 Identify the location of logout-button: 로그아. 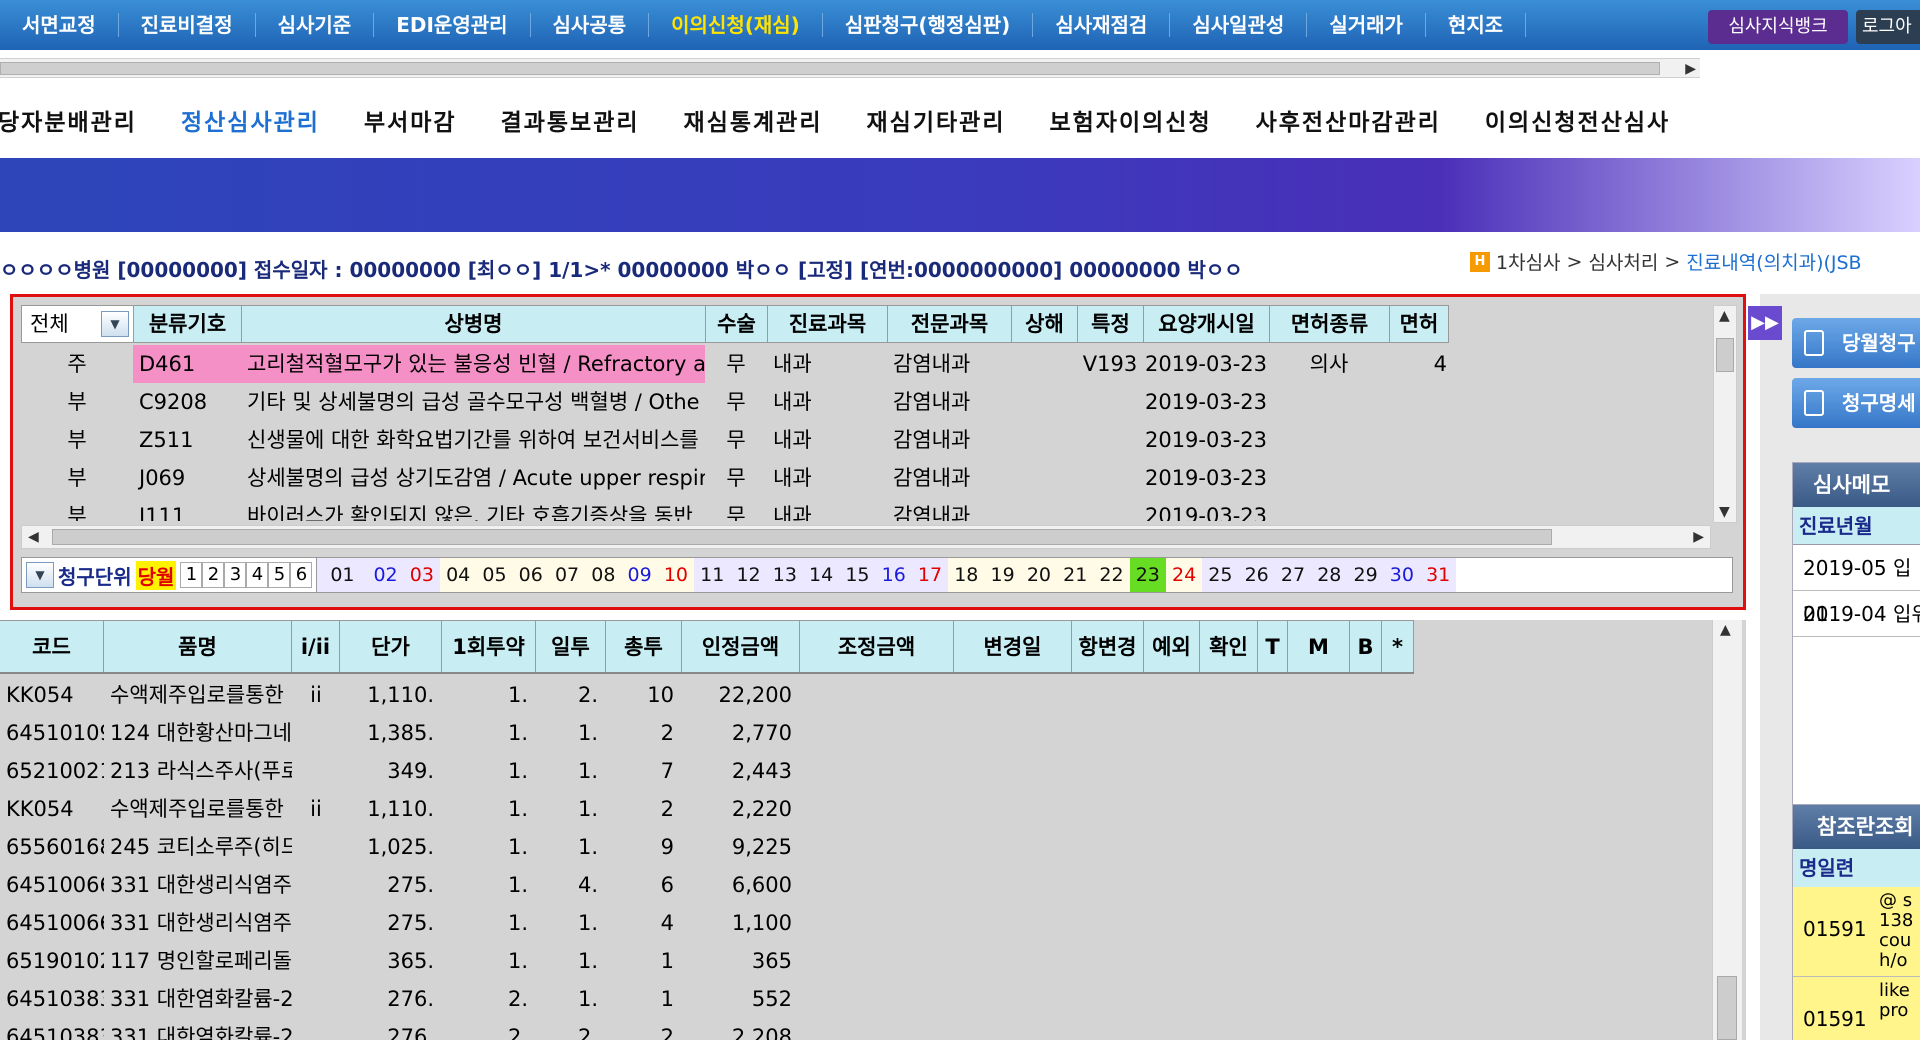
(1888, 27).